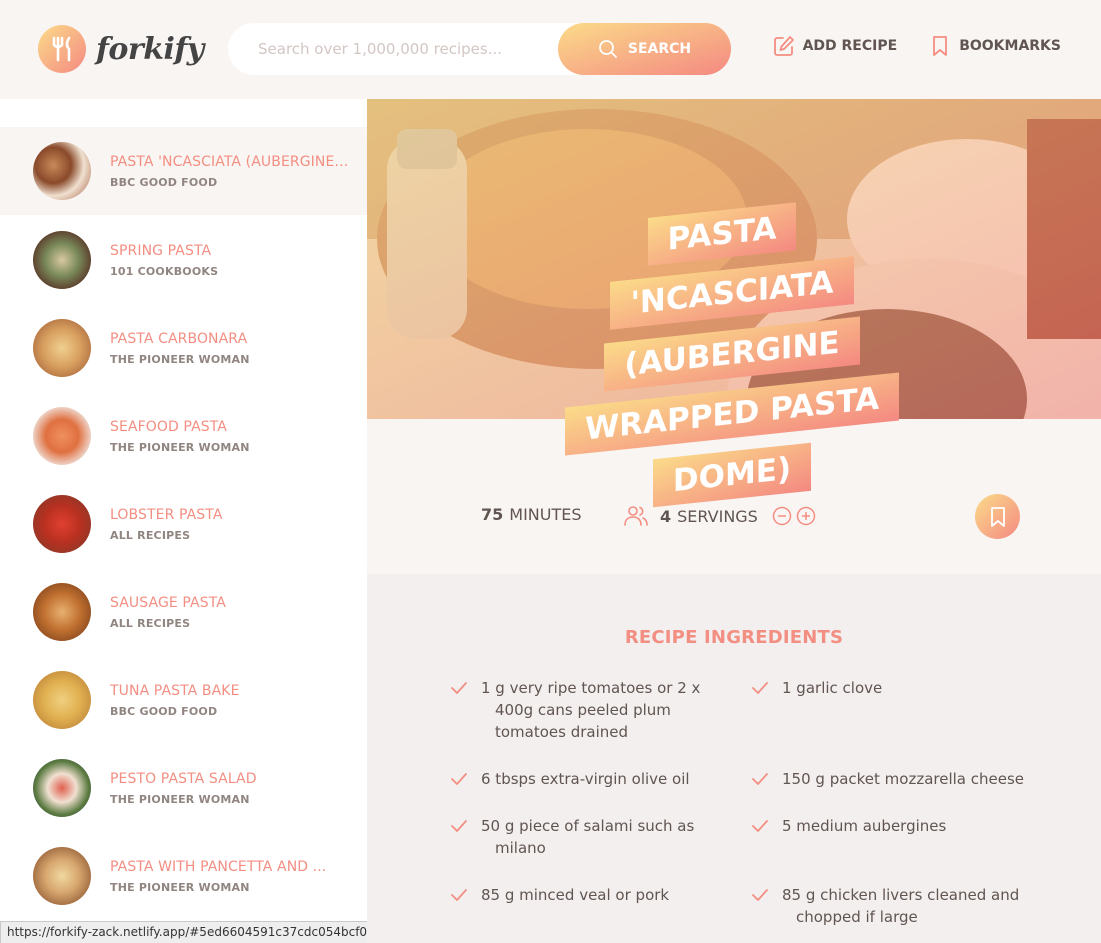  I want to click on ingredient-item: 85 g minced veal or pork, so click(579, 895).